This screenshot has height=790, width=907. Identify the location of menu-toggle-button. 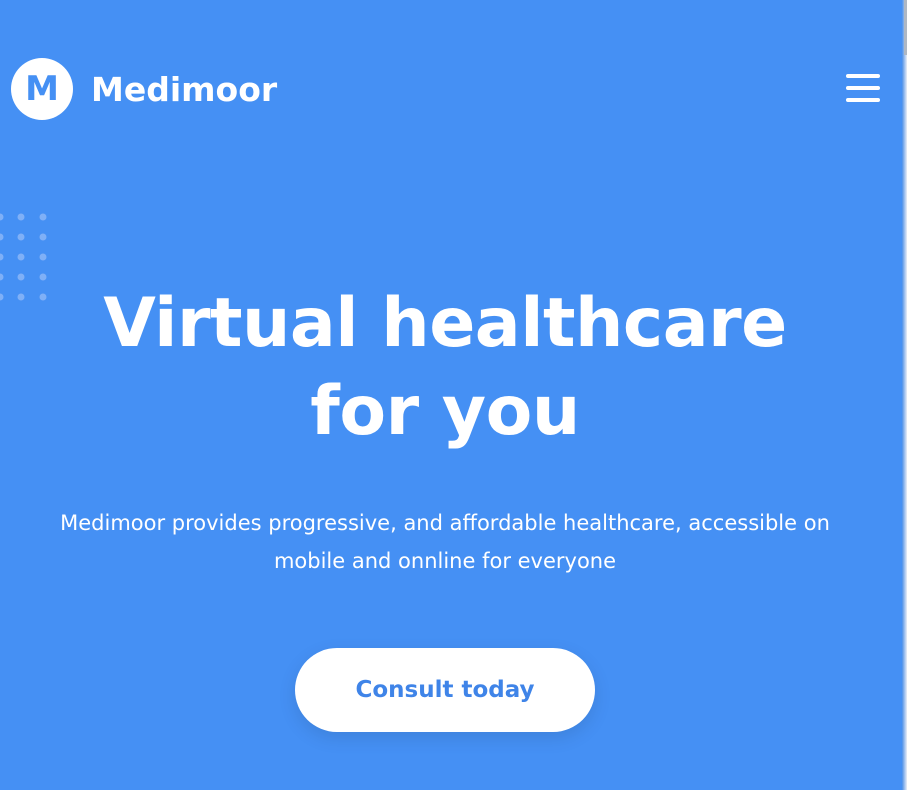
(863, 88).